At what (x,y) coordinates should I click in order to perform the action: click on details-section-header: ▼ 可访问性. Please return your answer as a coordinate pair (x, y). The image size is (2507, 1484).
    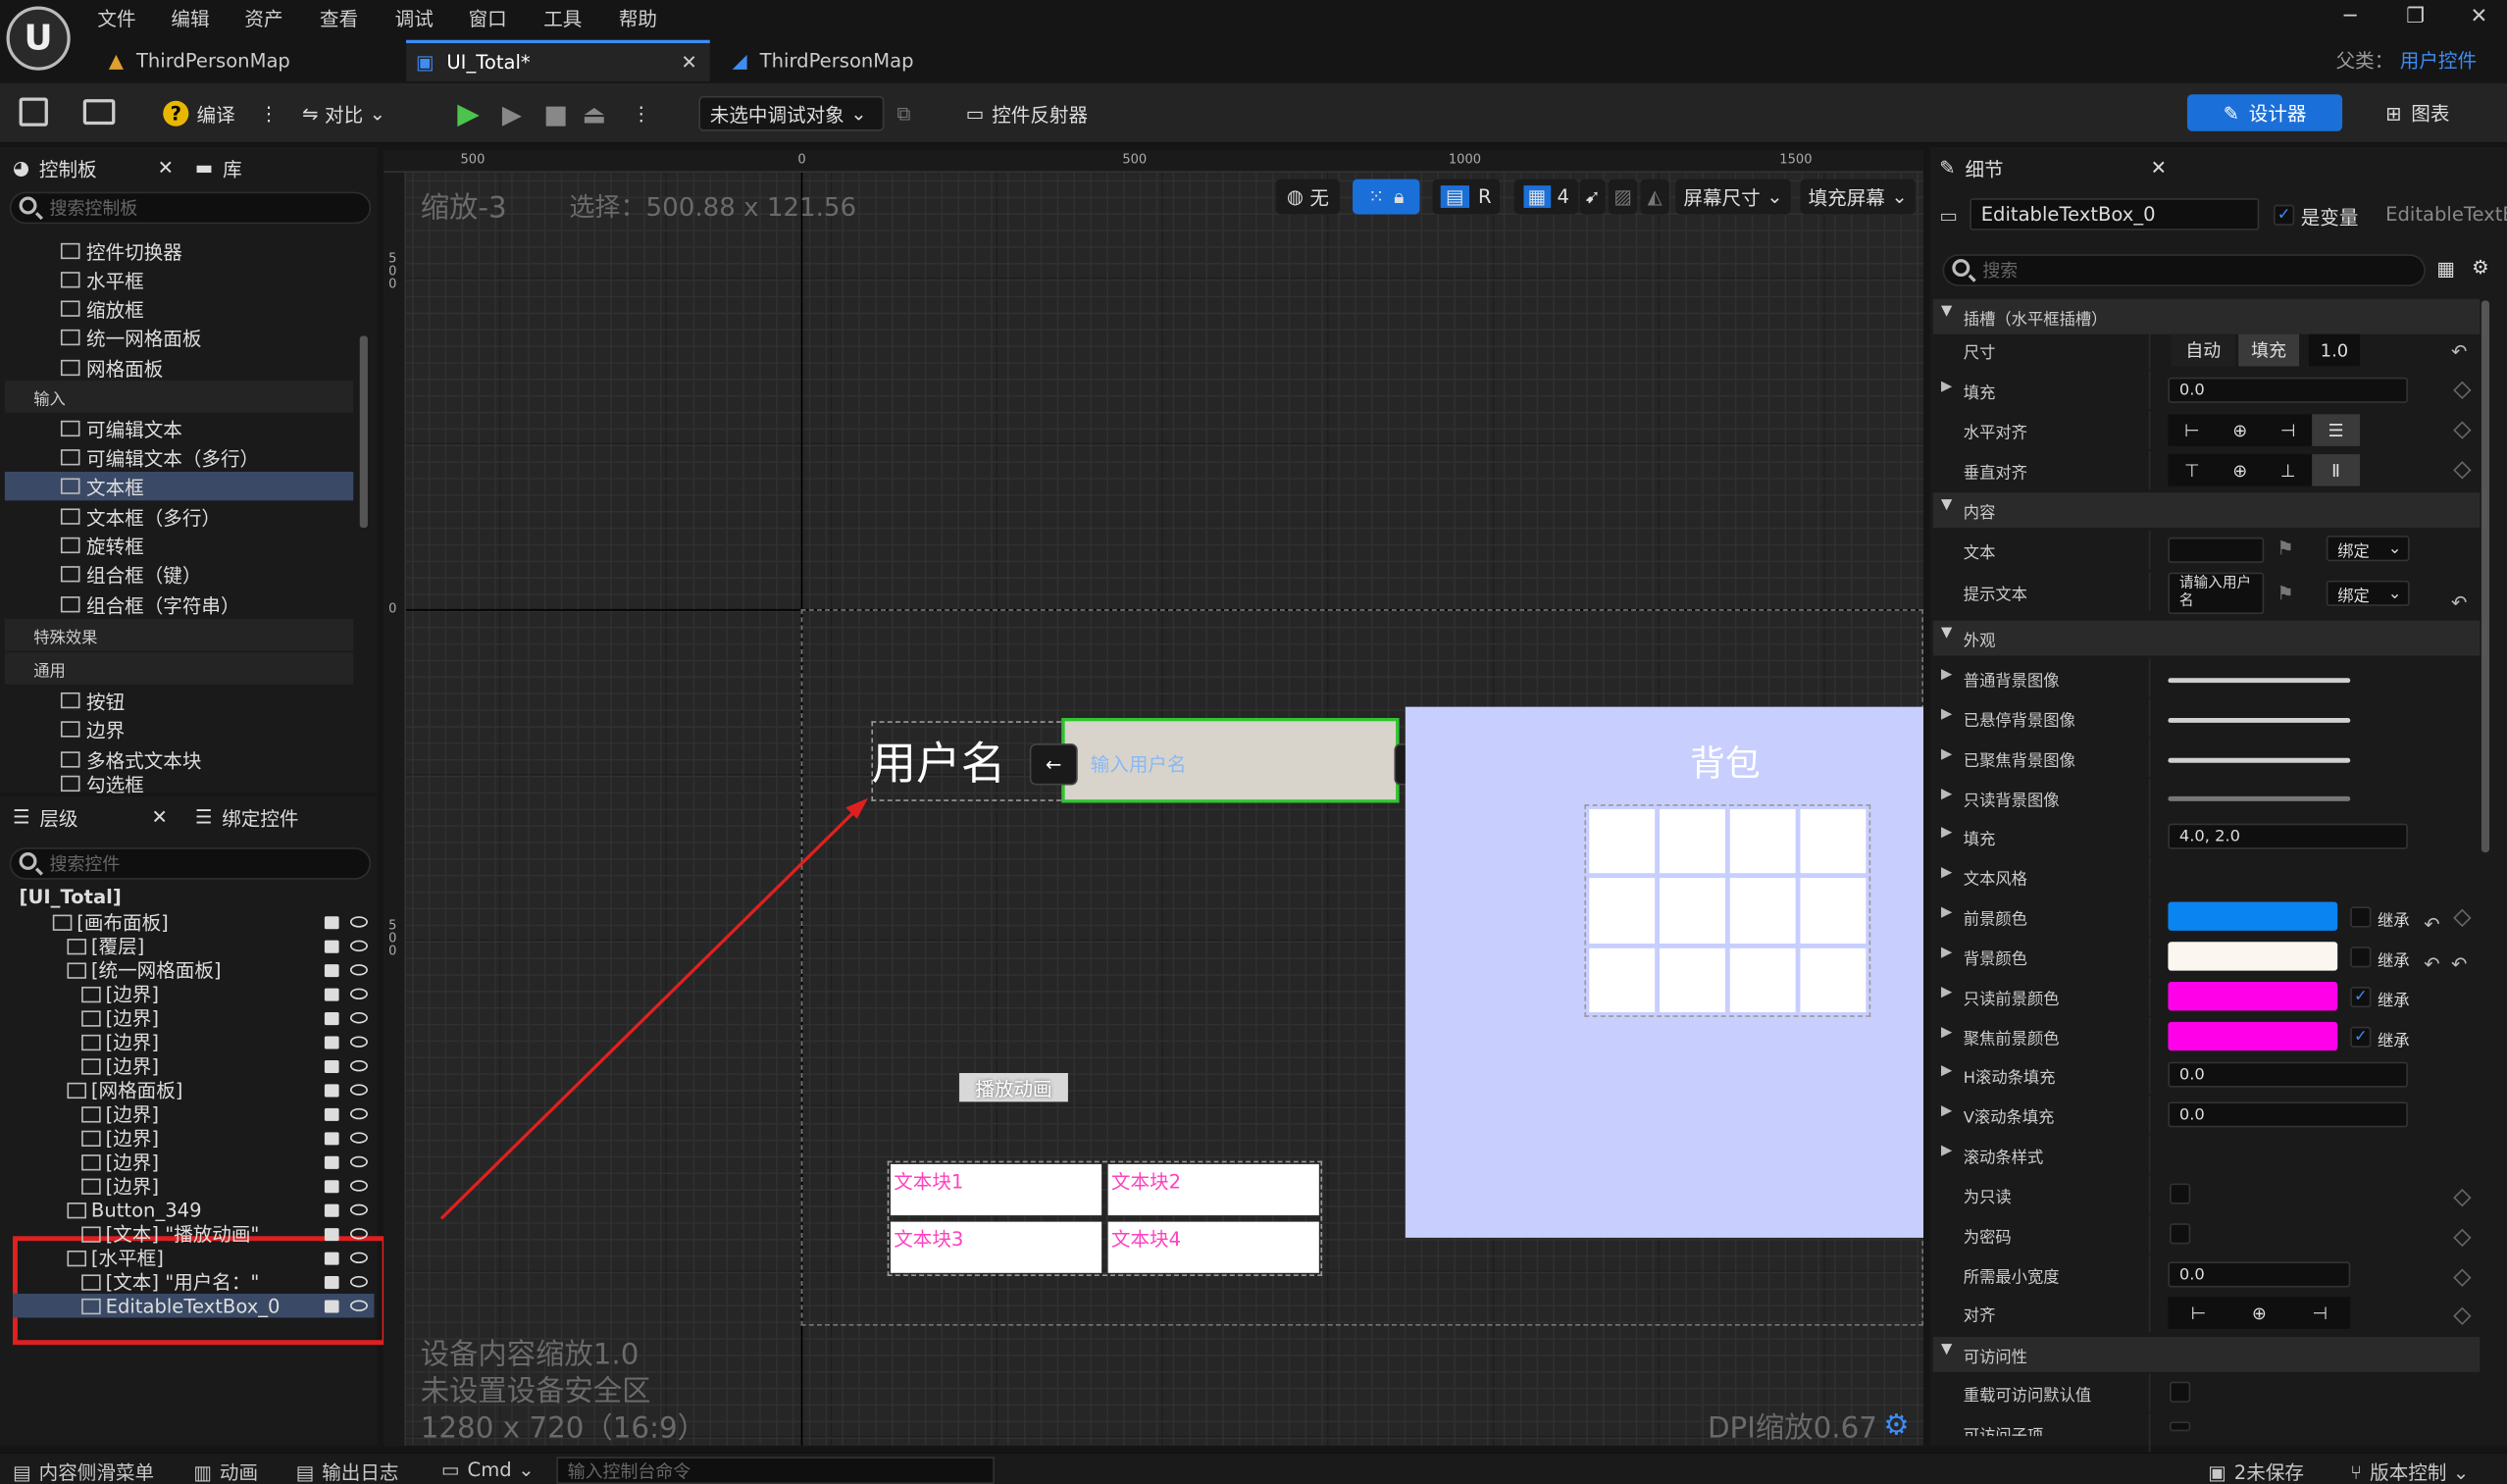
    Looking at the image, I should click on (2206, 1355).